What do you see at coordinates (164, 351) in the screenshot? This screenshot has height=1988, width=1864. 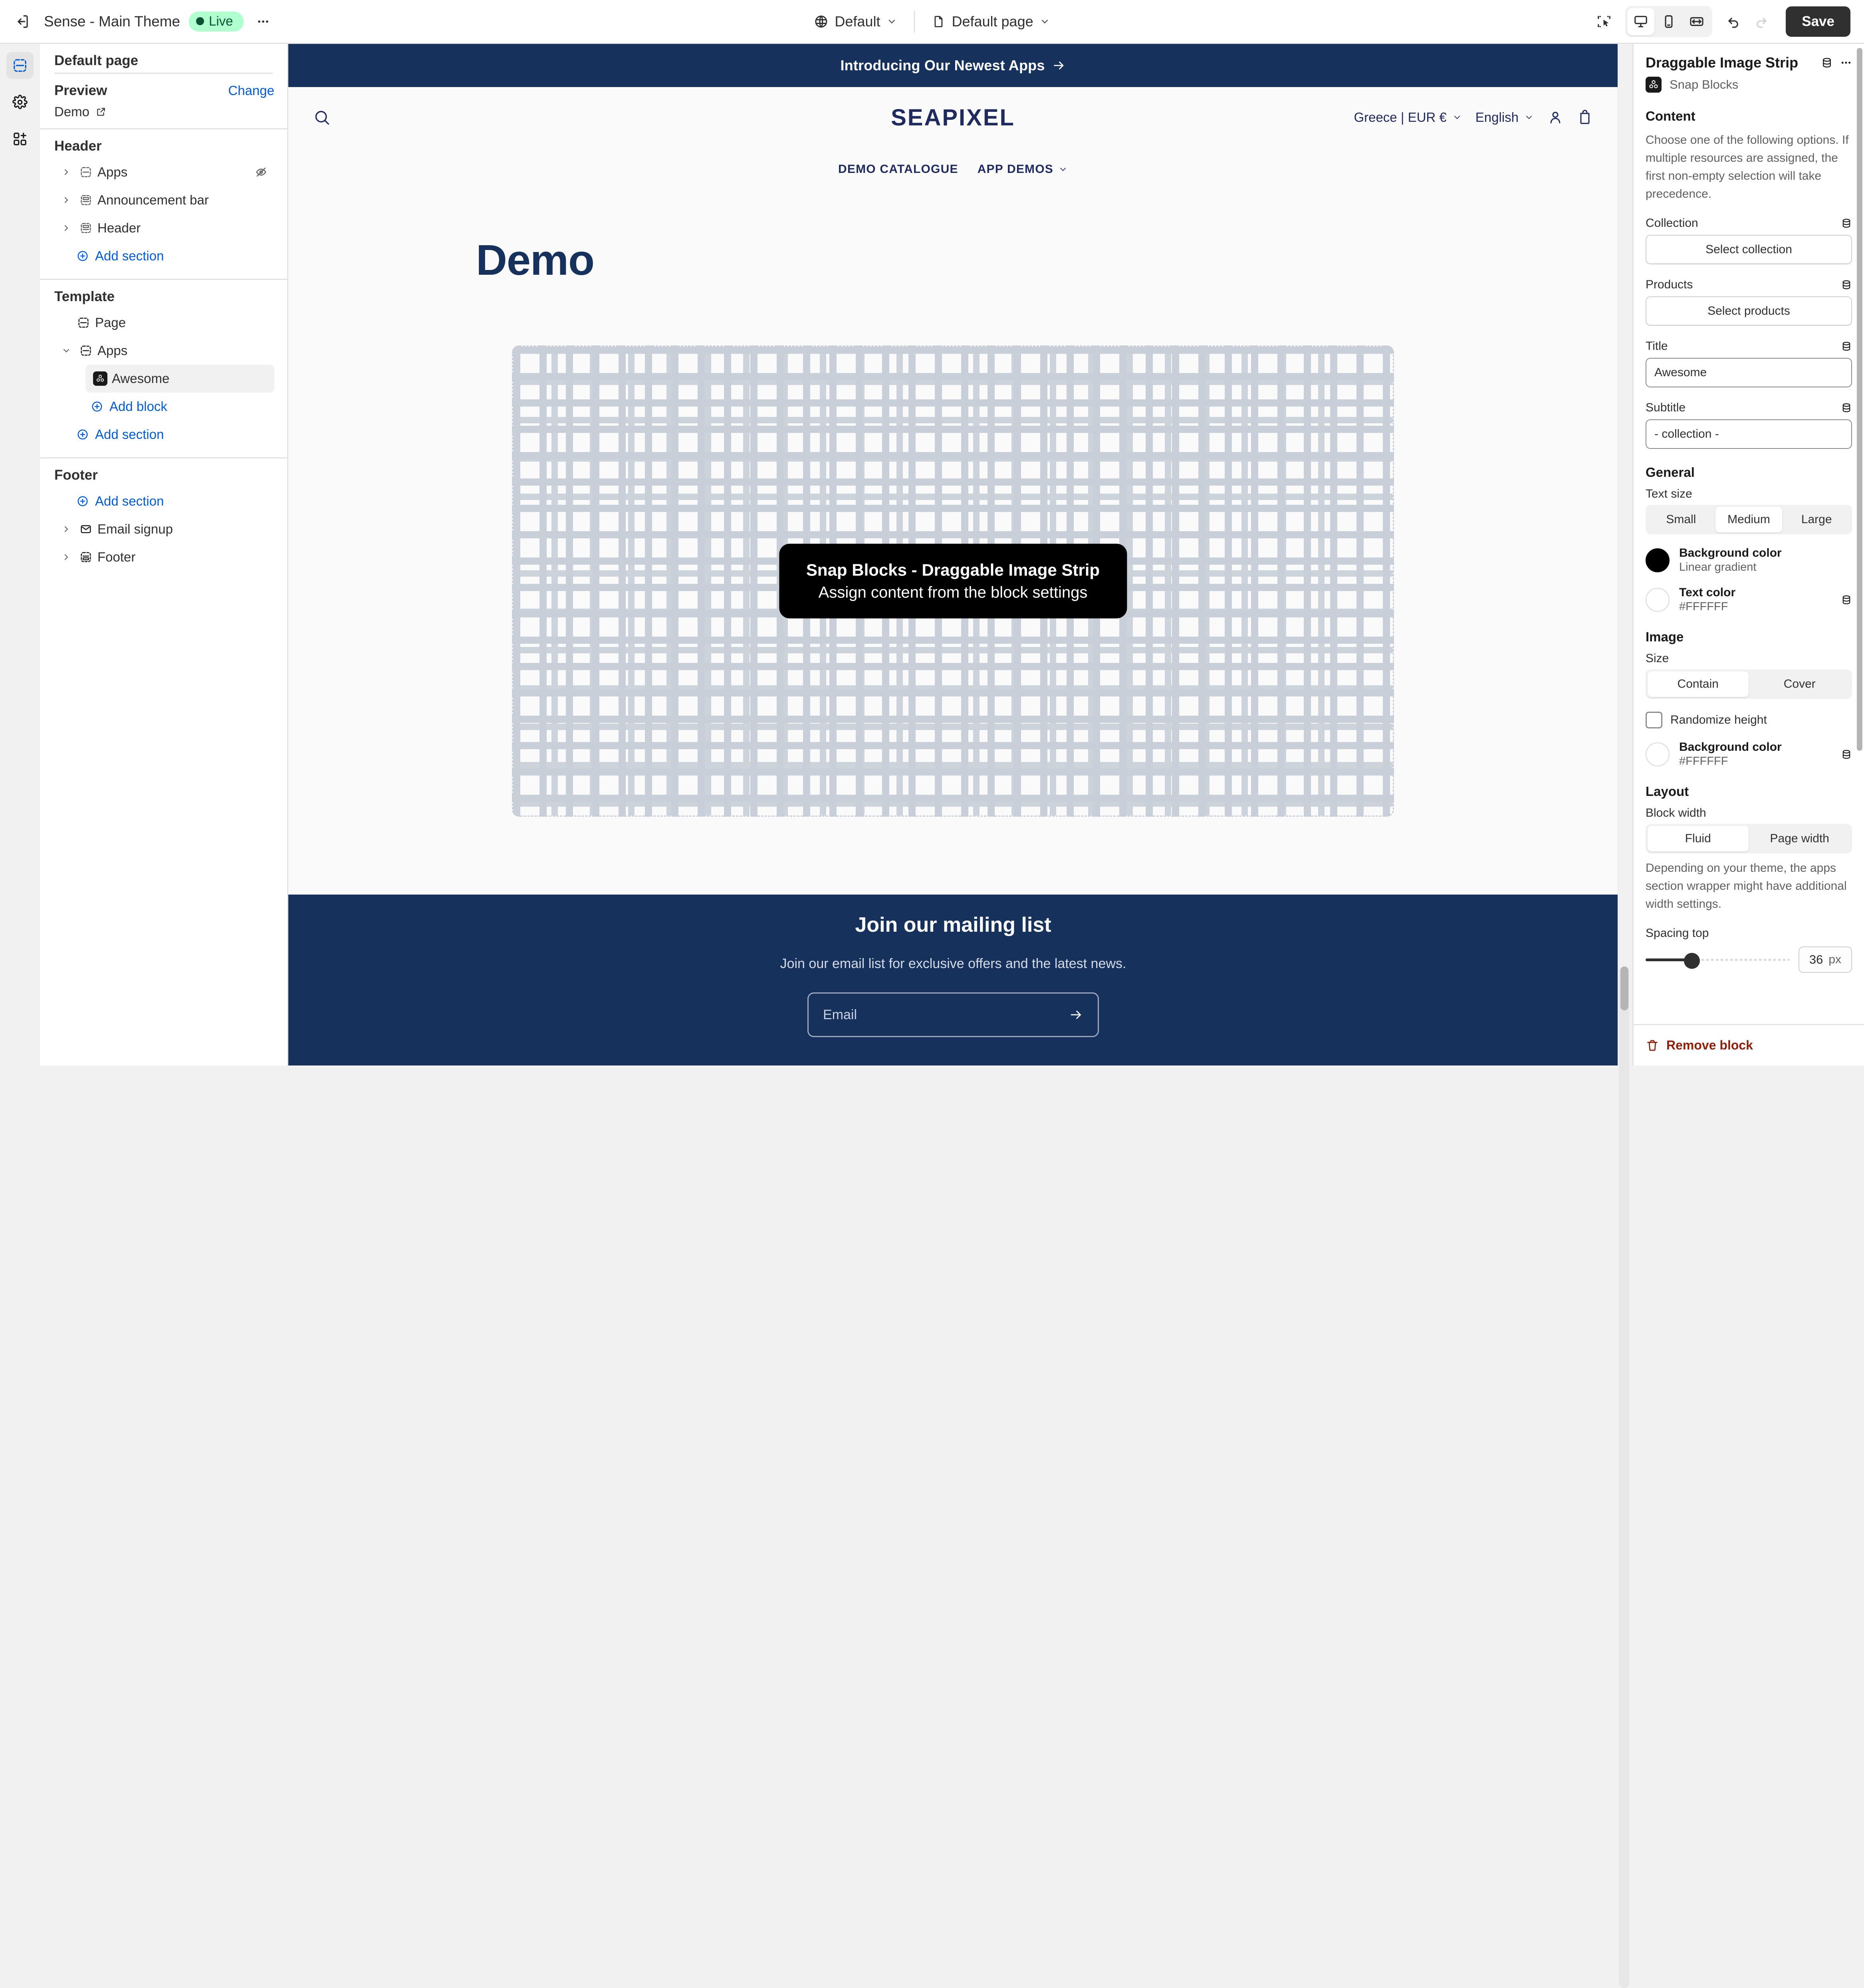 I see `sidebar-item-apps-template: Apps` at bounding box center [164, 351].